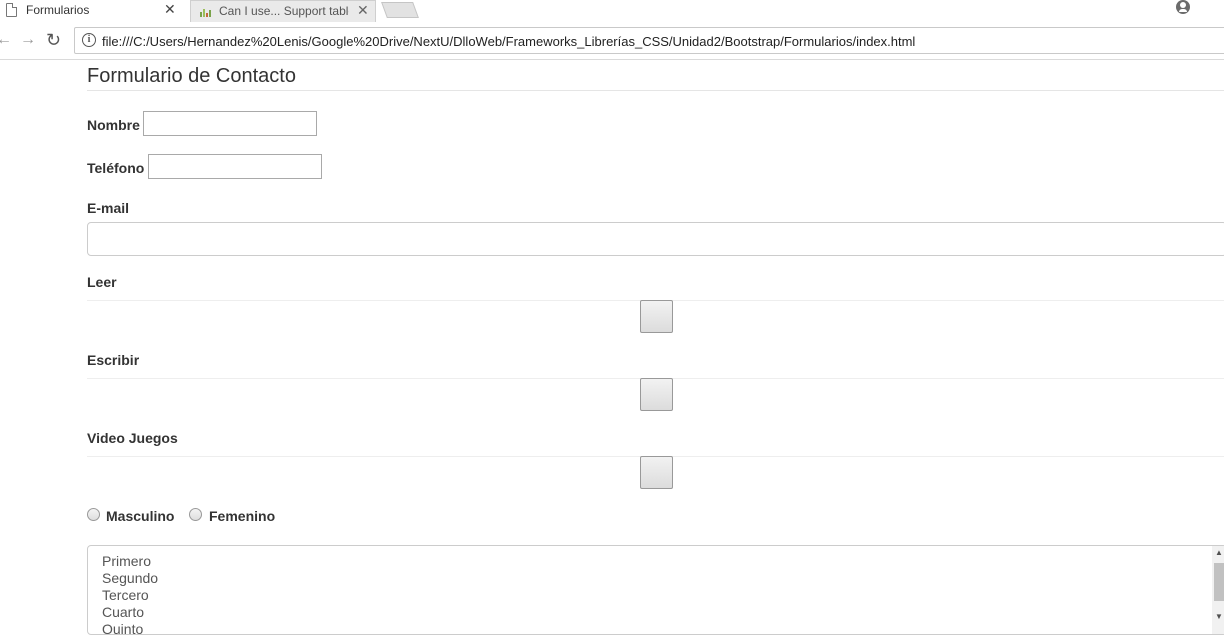 The height and width of the screenshot is (635, 1224). What do you see at coordinates (89, 40) in the screenshot?
I see `info-icon: i` at bounding box center [89, 40].